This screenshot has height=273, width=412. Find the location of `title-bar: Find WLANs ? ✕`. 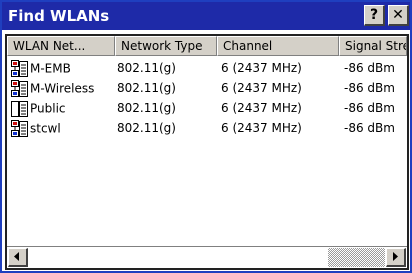

title-bar: Find WLANs ? ✕ is located at coordinates (206, 16).